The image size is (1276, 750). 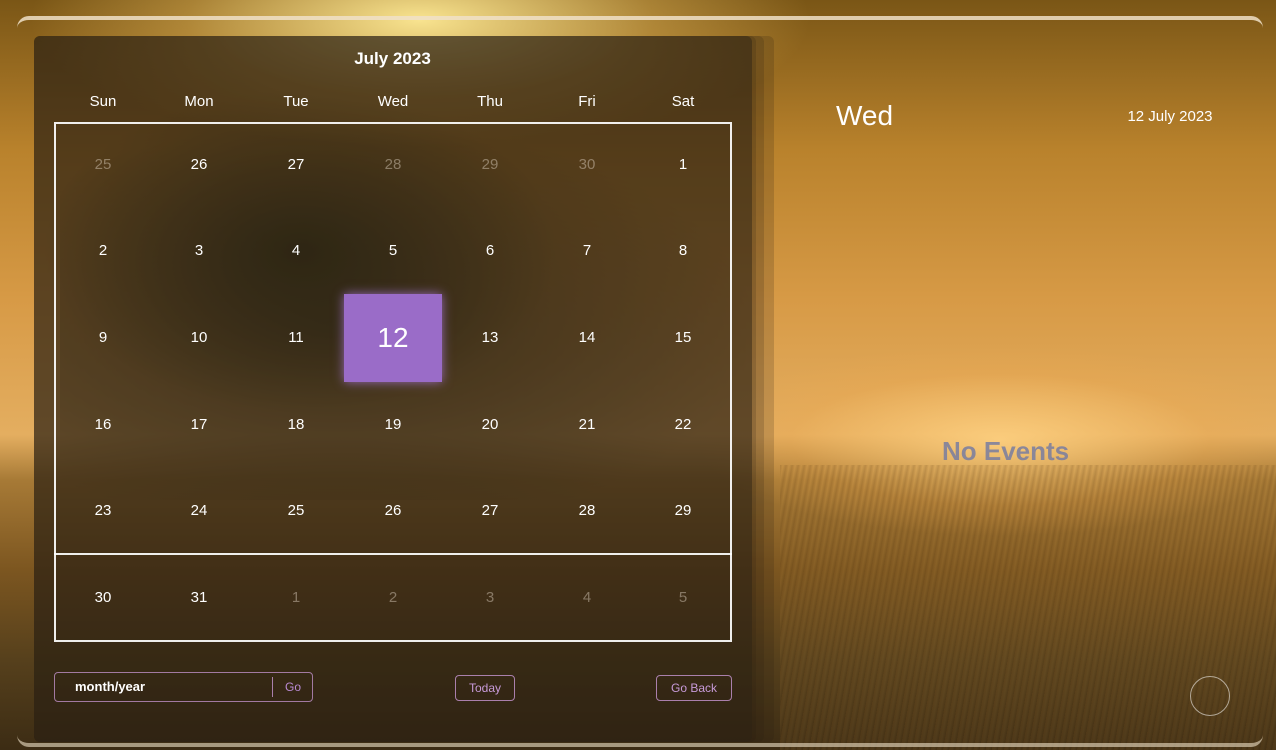 I want to click on day-cell: 19, so click(x=393, y=425).